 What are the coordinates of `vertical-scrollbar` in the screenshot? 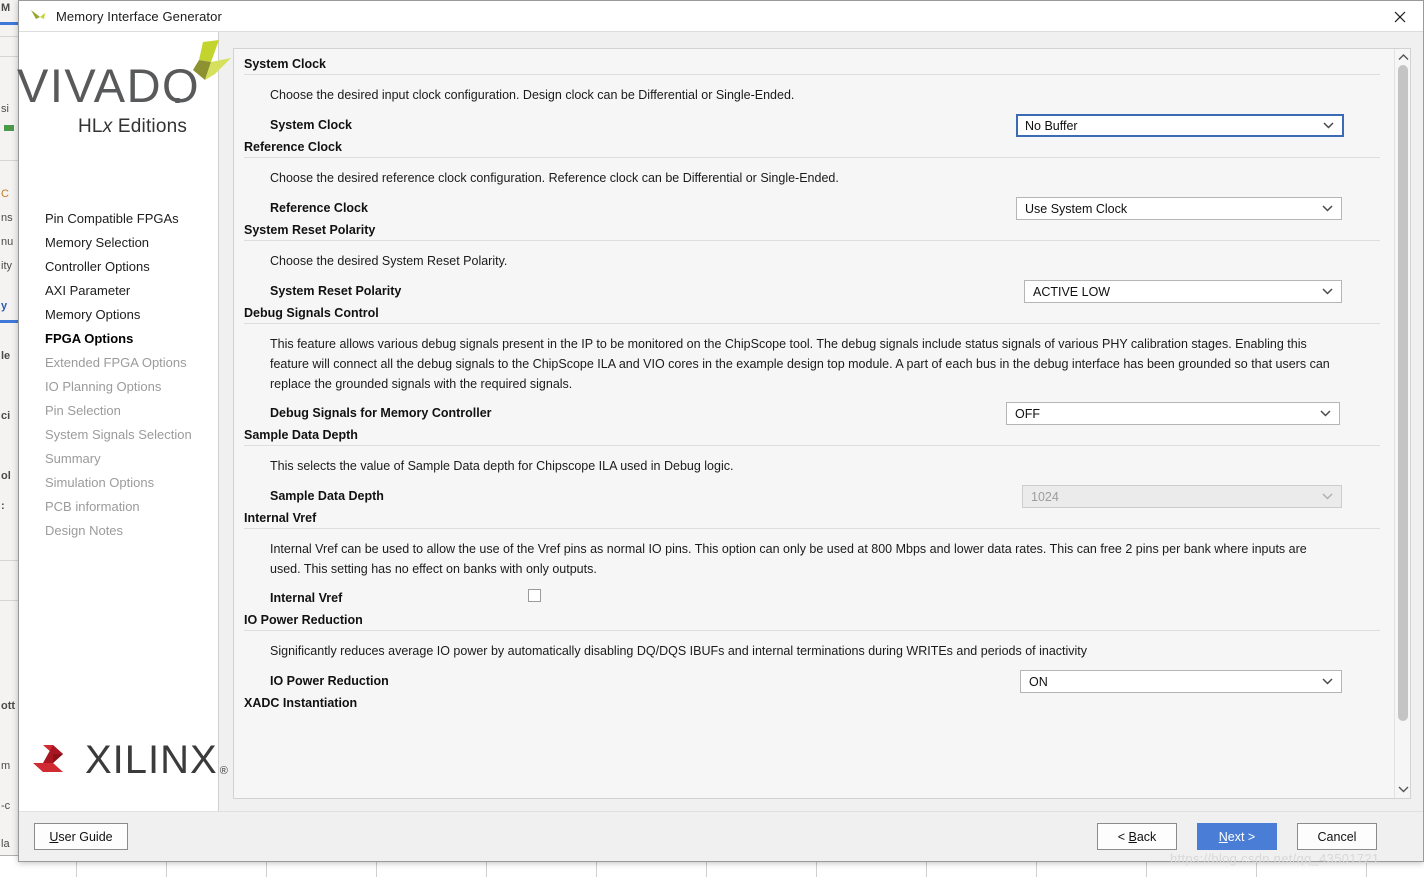 It's located at (1402, 423).